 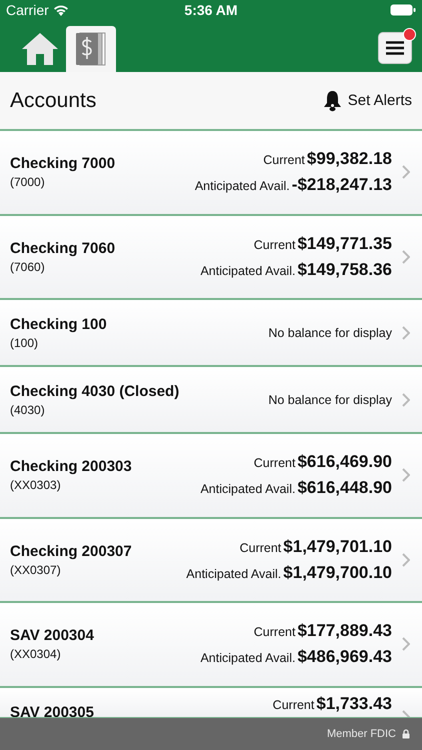 I want to click on account-row: Checking 7060 (7060) Current$149,771.35 Anticipated Avail.$149,758.36, so click(x=211, y=258).